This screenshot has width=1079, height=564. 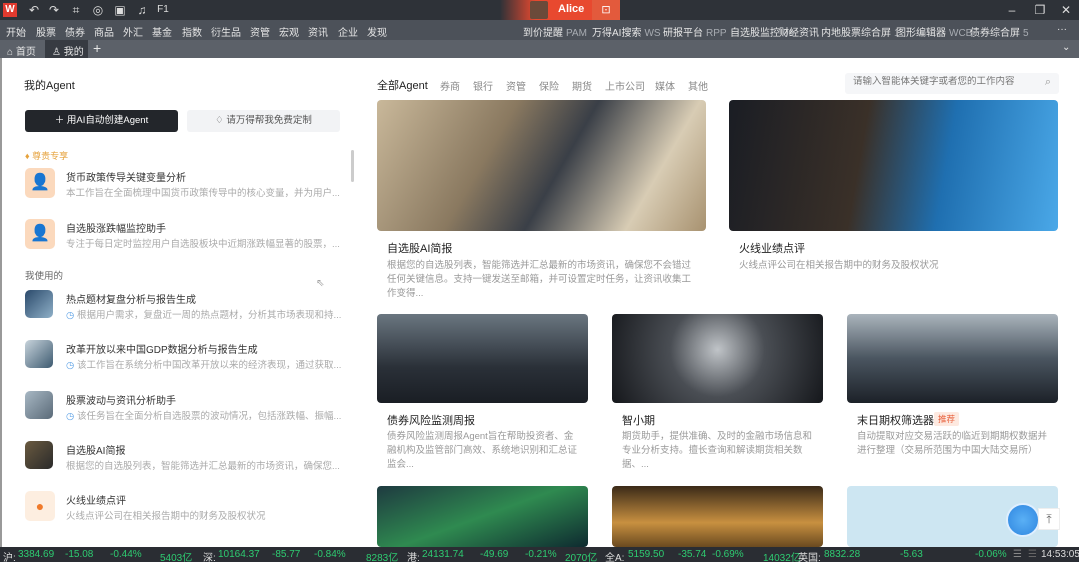 I want to click on card-title: 自选股AI简报, so click(x=420, y=249).